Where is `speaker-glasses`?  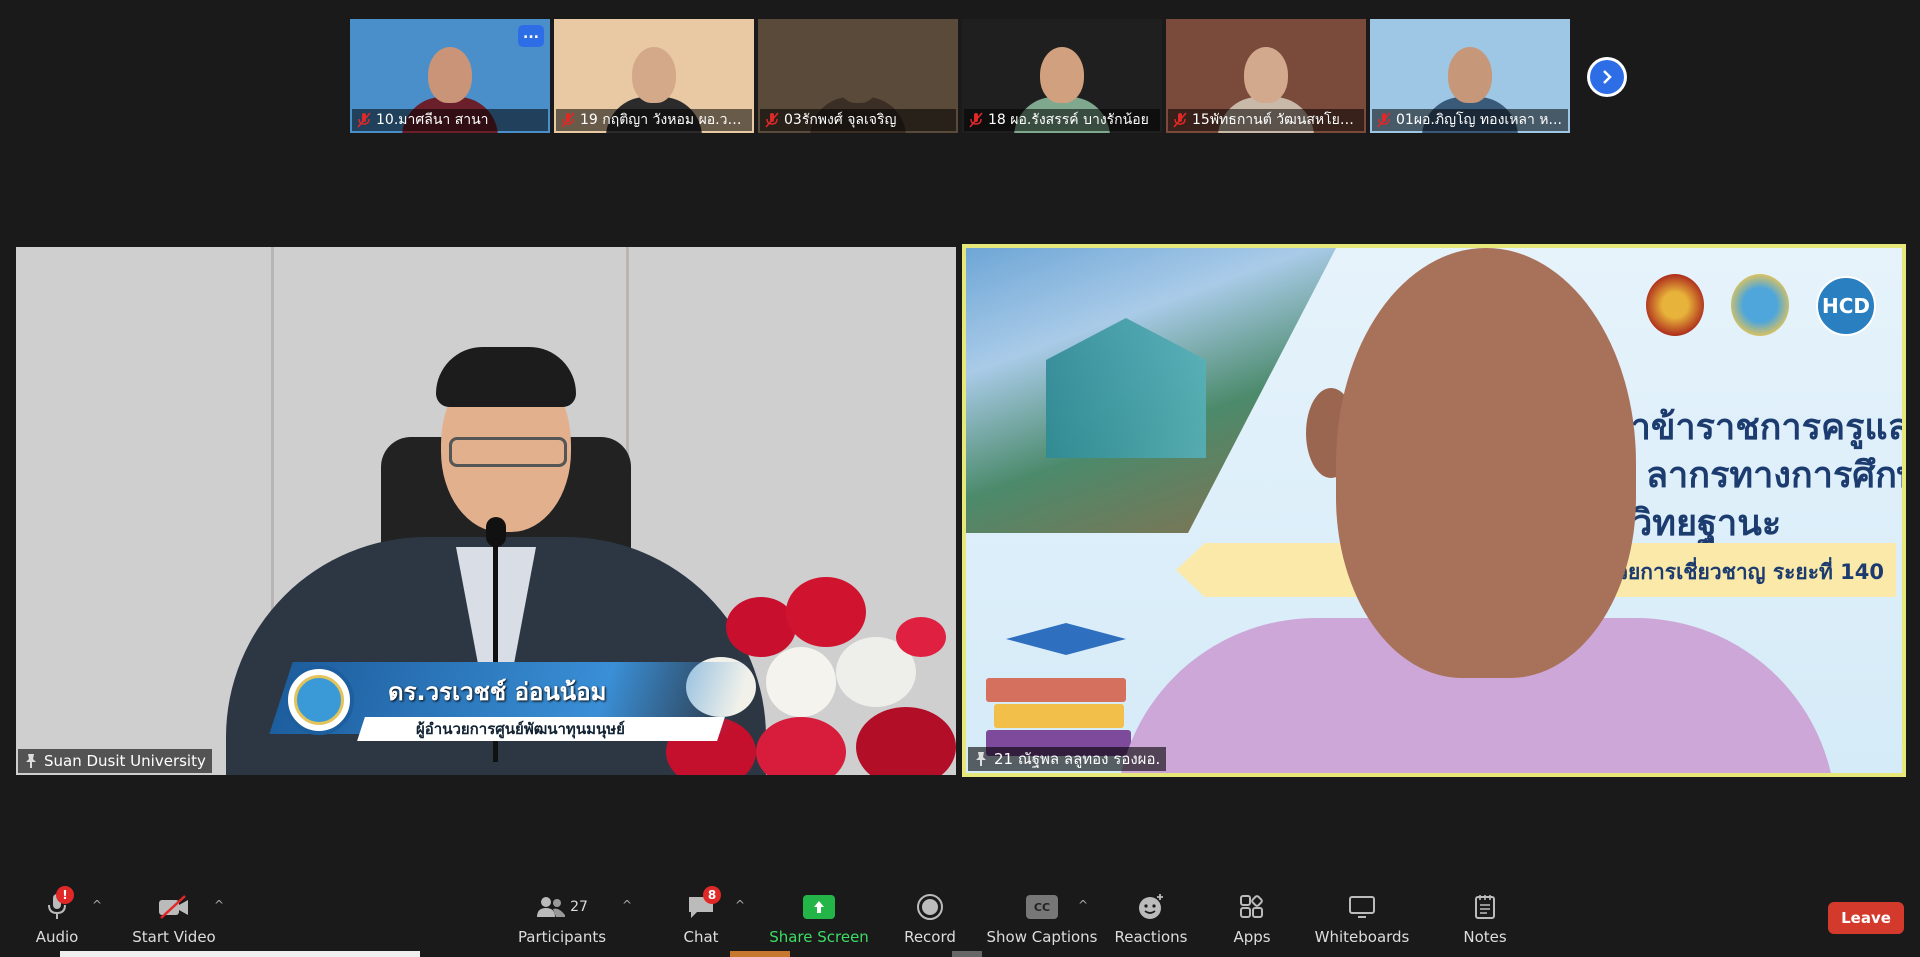
speaker-glasses is located at coordinates (508, 452).